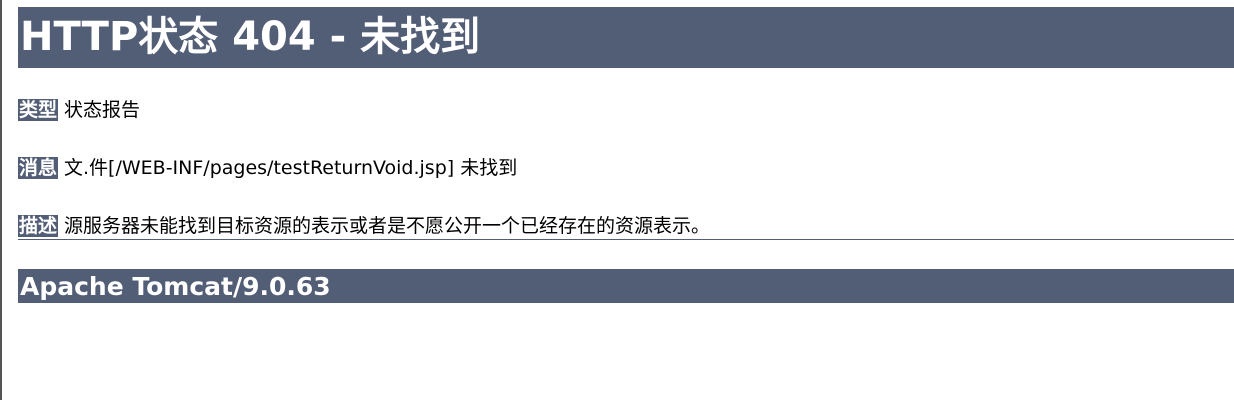 This screenshot has height=400, width=1234. Describe the element at coordinates (626, 67) in the screenshot. I see `divider-top` at that location.